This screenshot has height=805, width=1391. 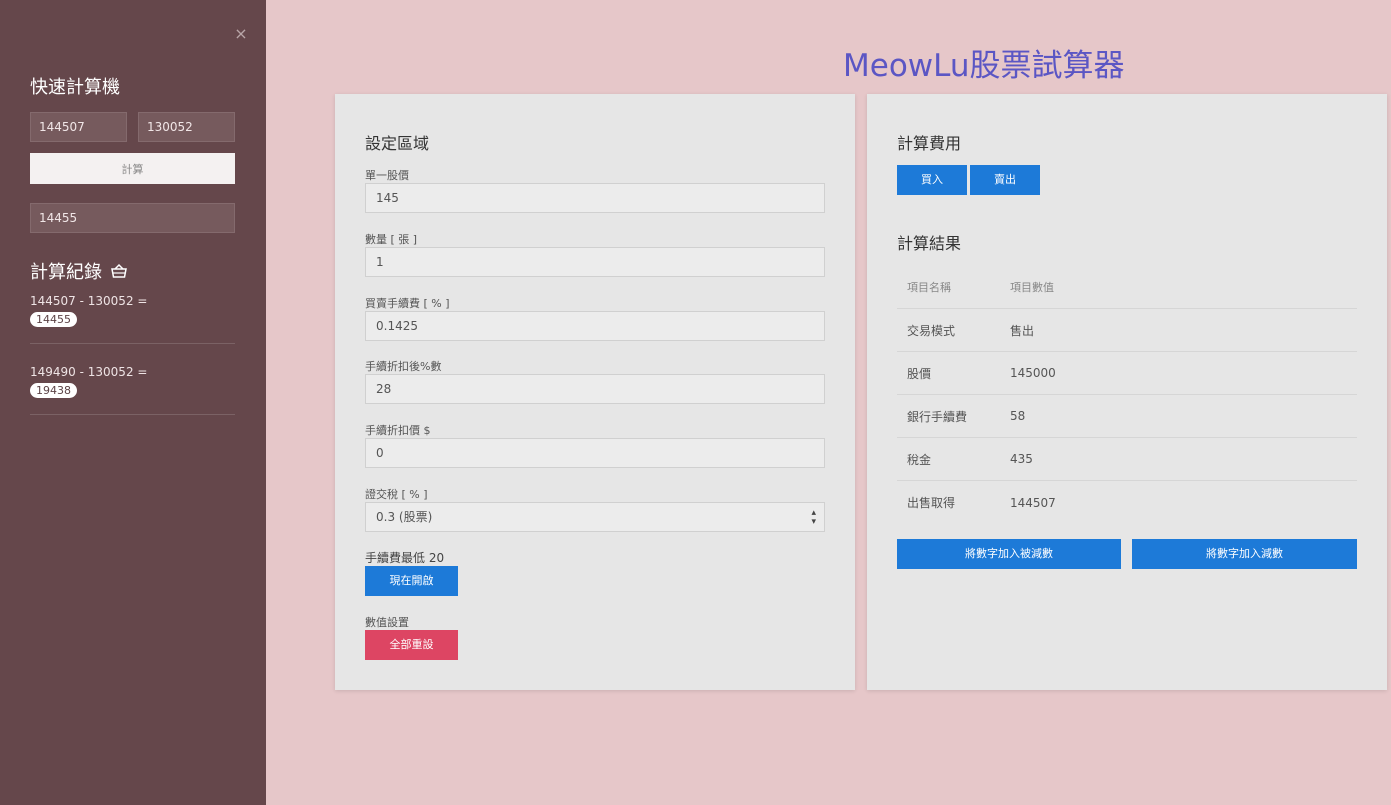 What do you see at coordinates (1244, 554) in the screenshot?
I see `add-to-subtrahend-button: 將數字加入減數` at bounding box center [1244, 554].